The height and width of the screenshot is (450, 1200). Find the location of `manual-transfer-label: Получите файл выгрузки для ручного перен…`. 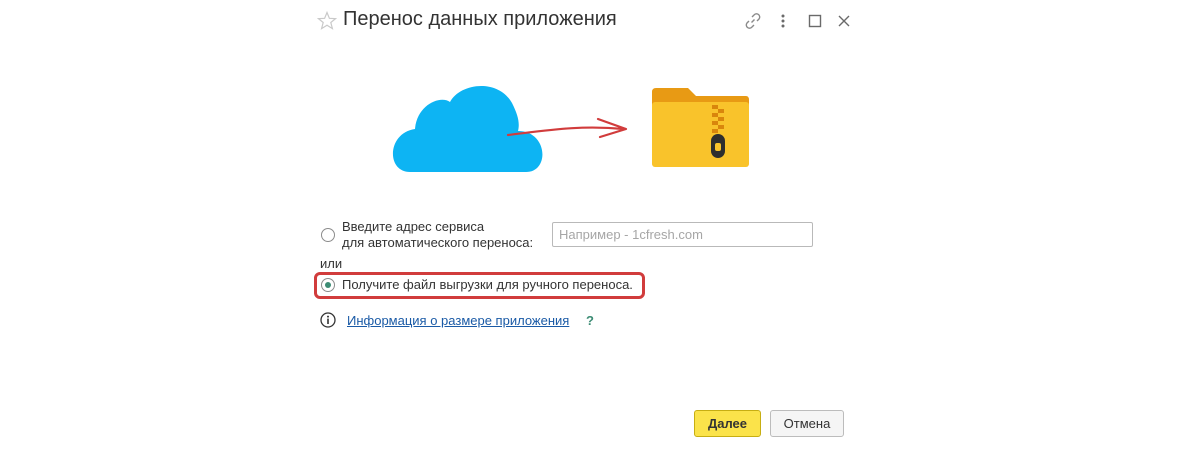

manual-transfer-label: Получите файл выгрузки для ручного перен… is located at coordinates (487, 285).